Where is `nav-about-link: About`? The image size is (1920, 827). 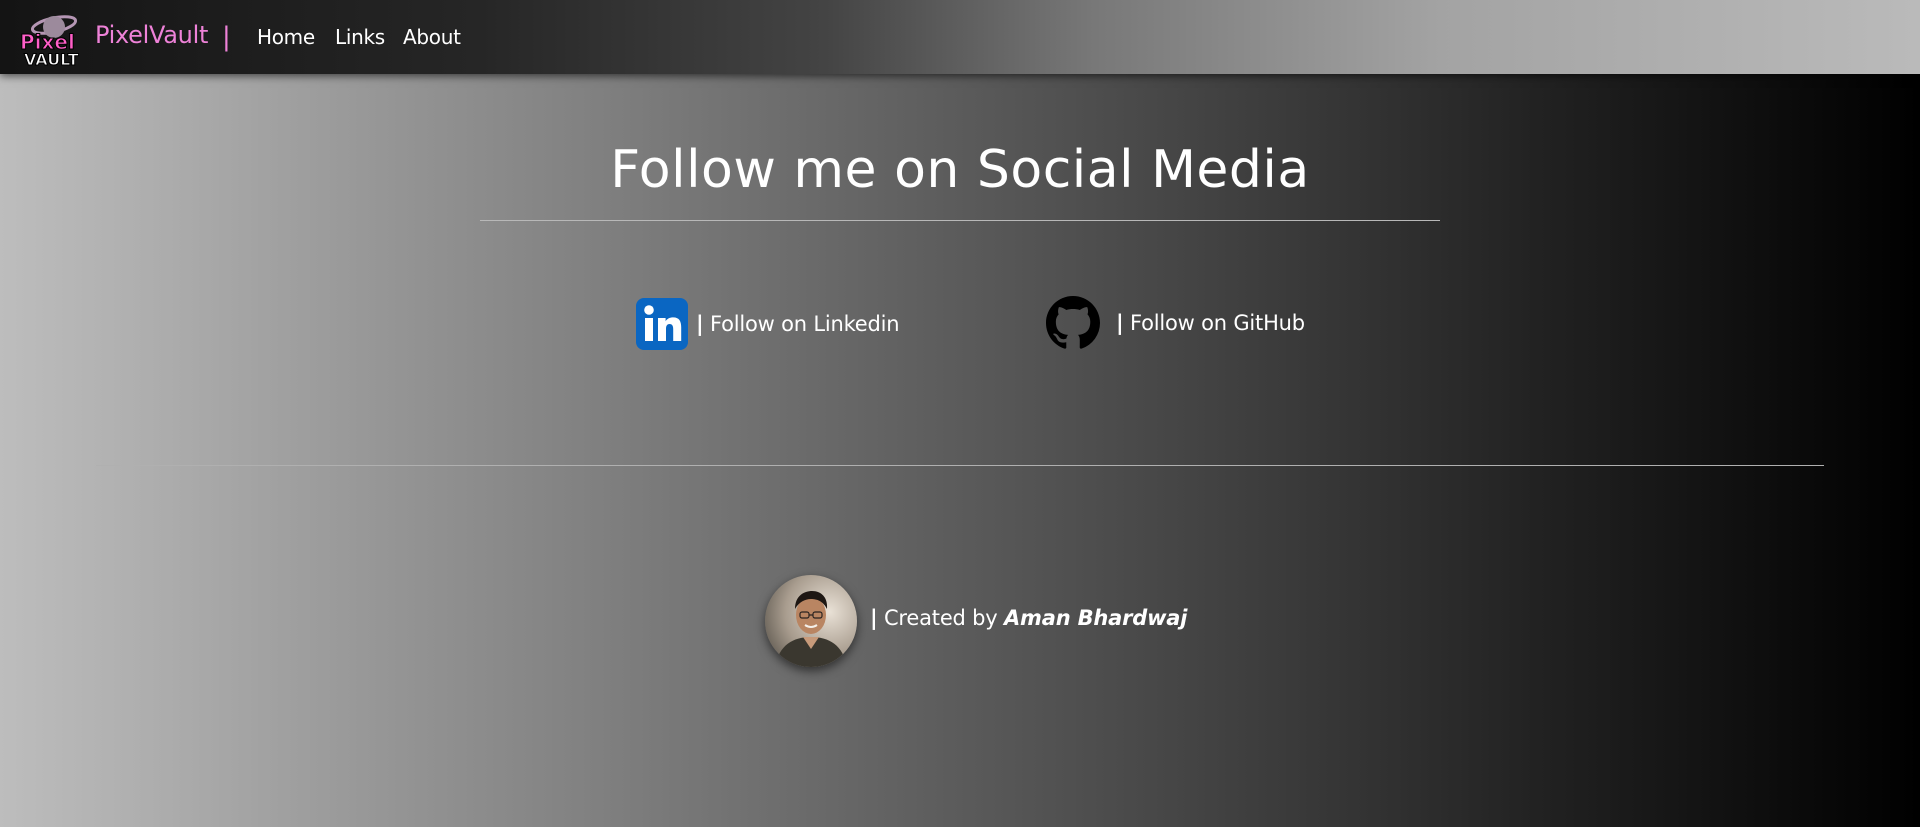
nav-about-link: About is located at coordinates (432, 37).